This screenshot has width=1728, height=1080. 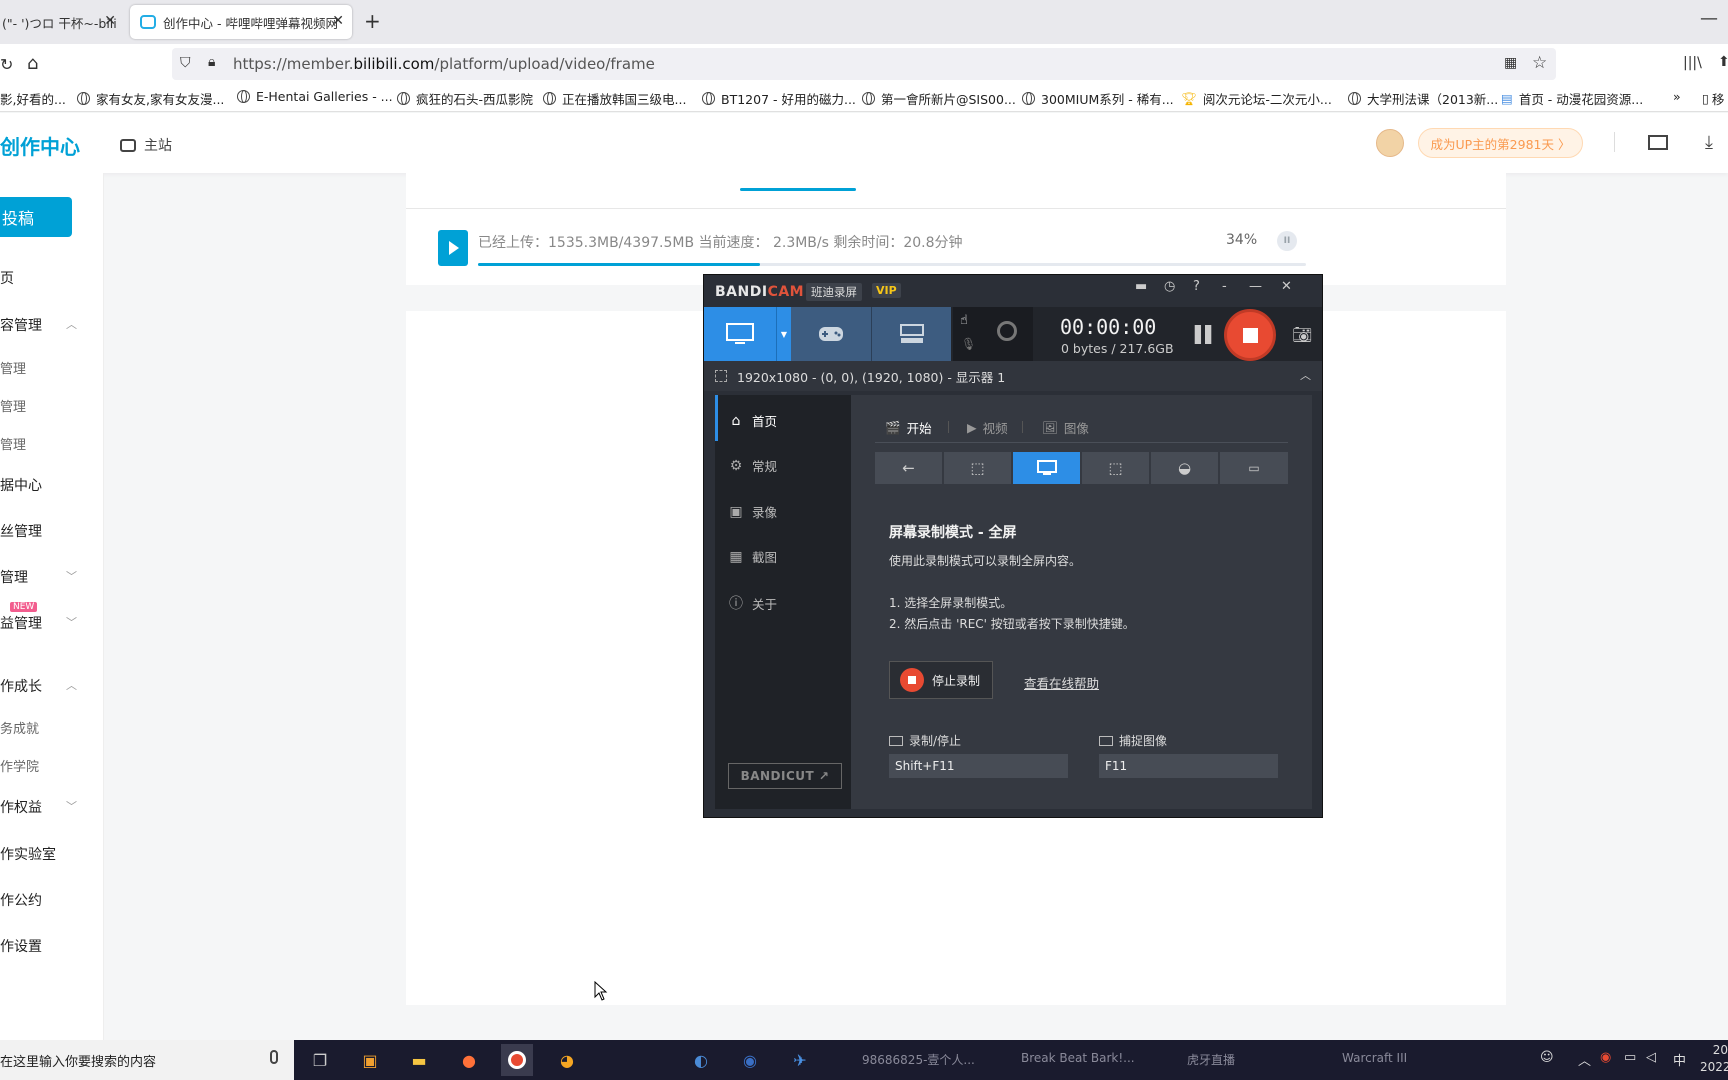 What do you see at coordinates (21, 485) in the screenshot?
I see `sidebar-item-data: 据中心` at bounding box center [21, 485].